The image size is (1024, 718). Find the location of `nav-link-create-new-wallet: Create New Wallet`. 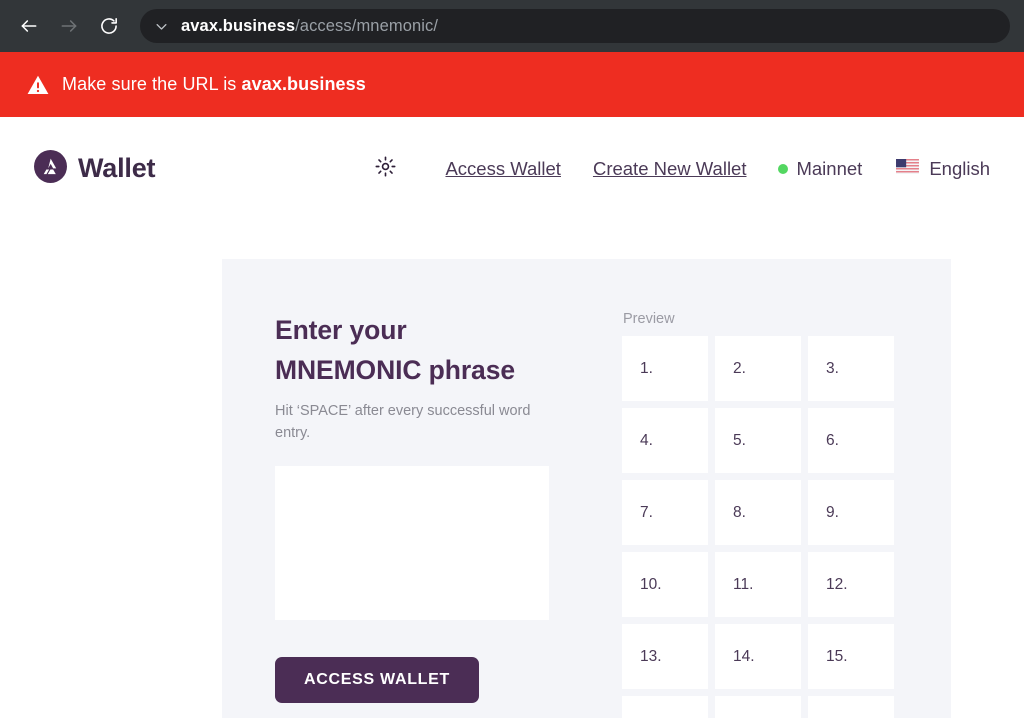

nav-link-create-new-wallet: Create New Wallet is located at coordinates (670, 169).